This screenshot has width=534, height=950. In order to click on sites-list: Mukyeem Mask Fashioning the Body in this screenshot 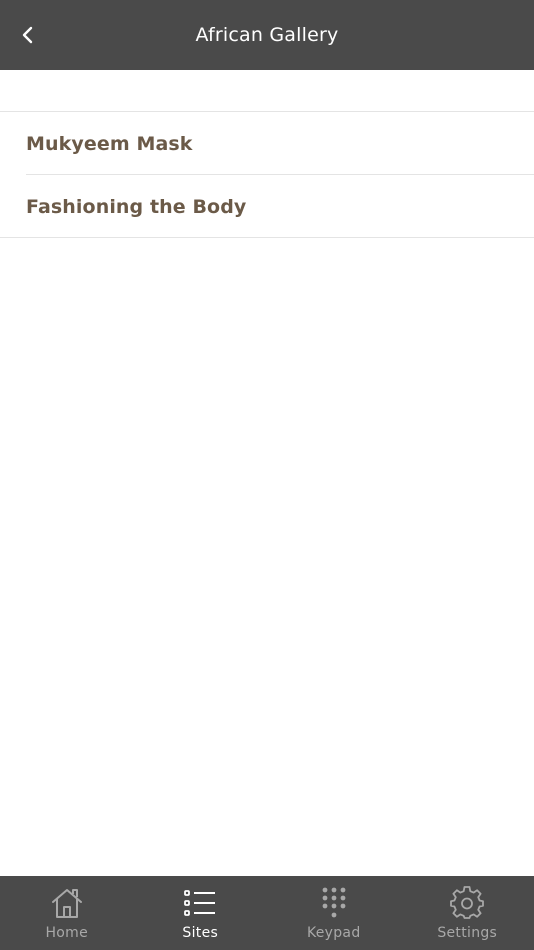, I will do `click(267, 175)`.